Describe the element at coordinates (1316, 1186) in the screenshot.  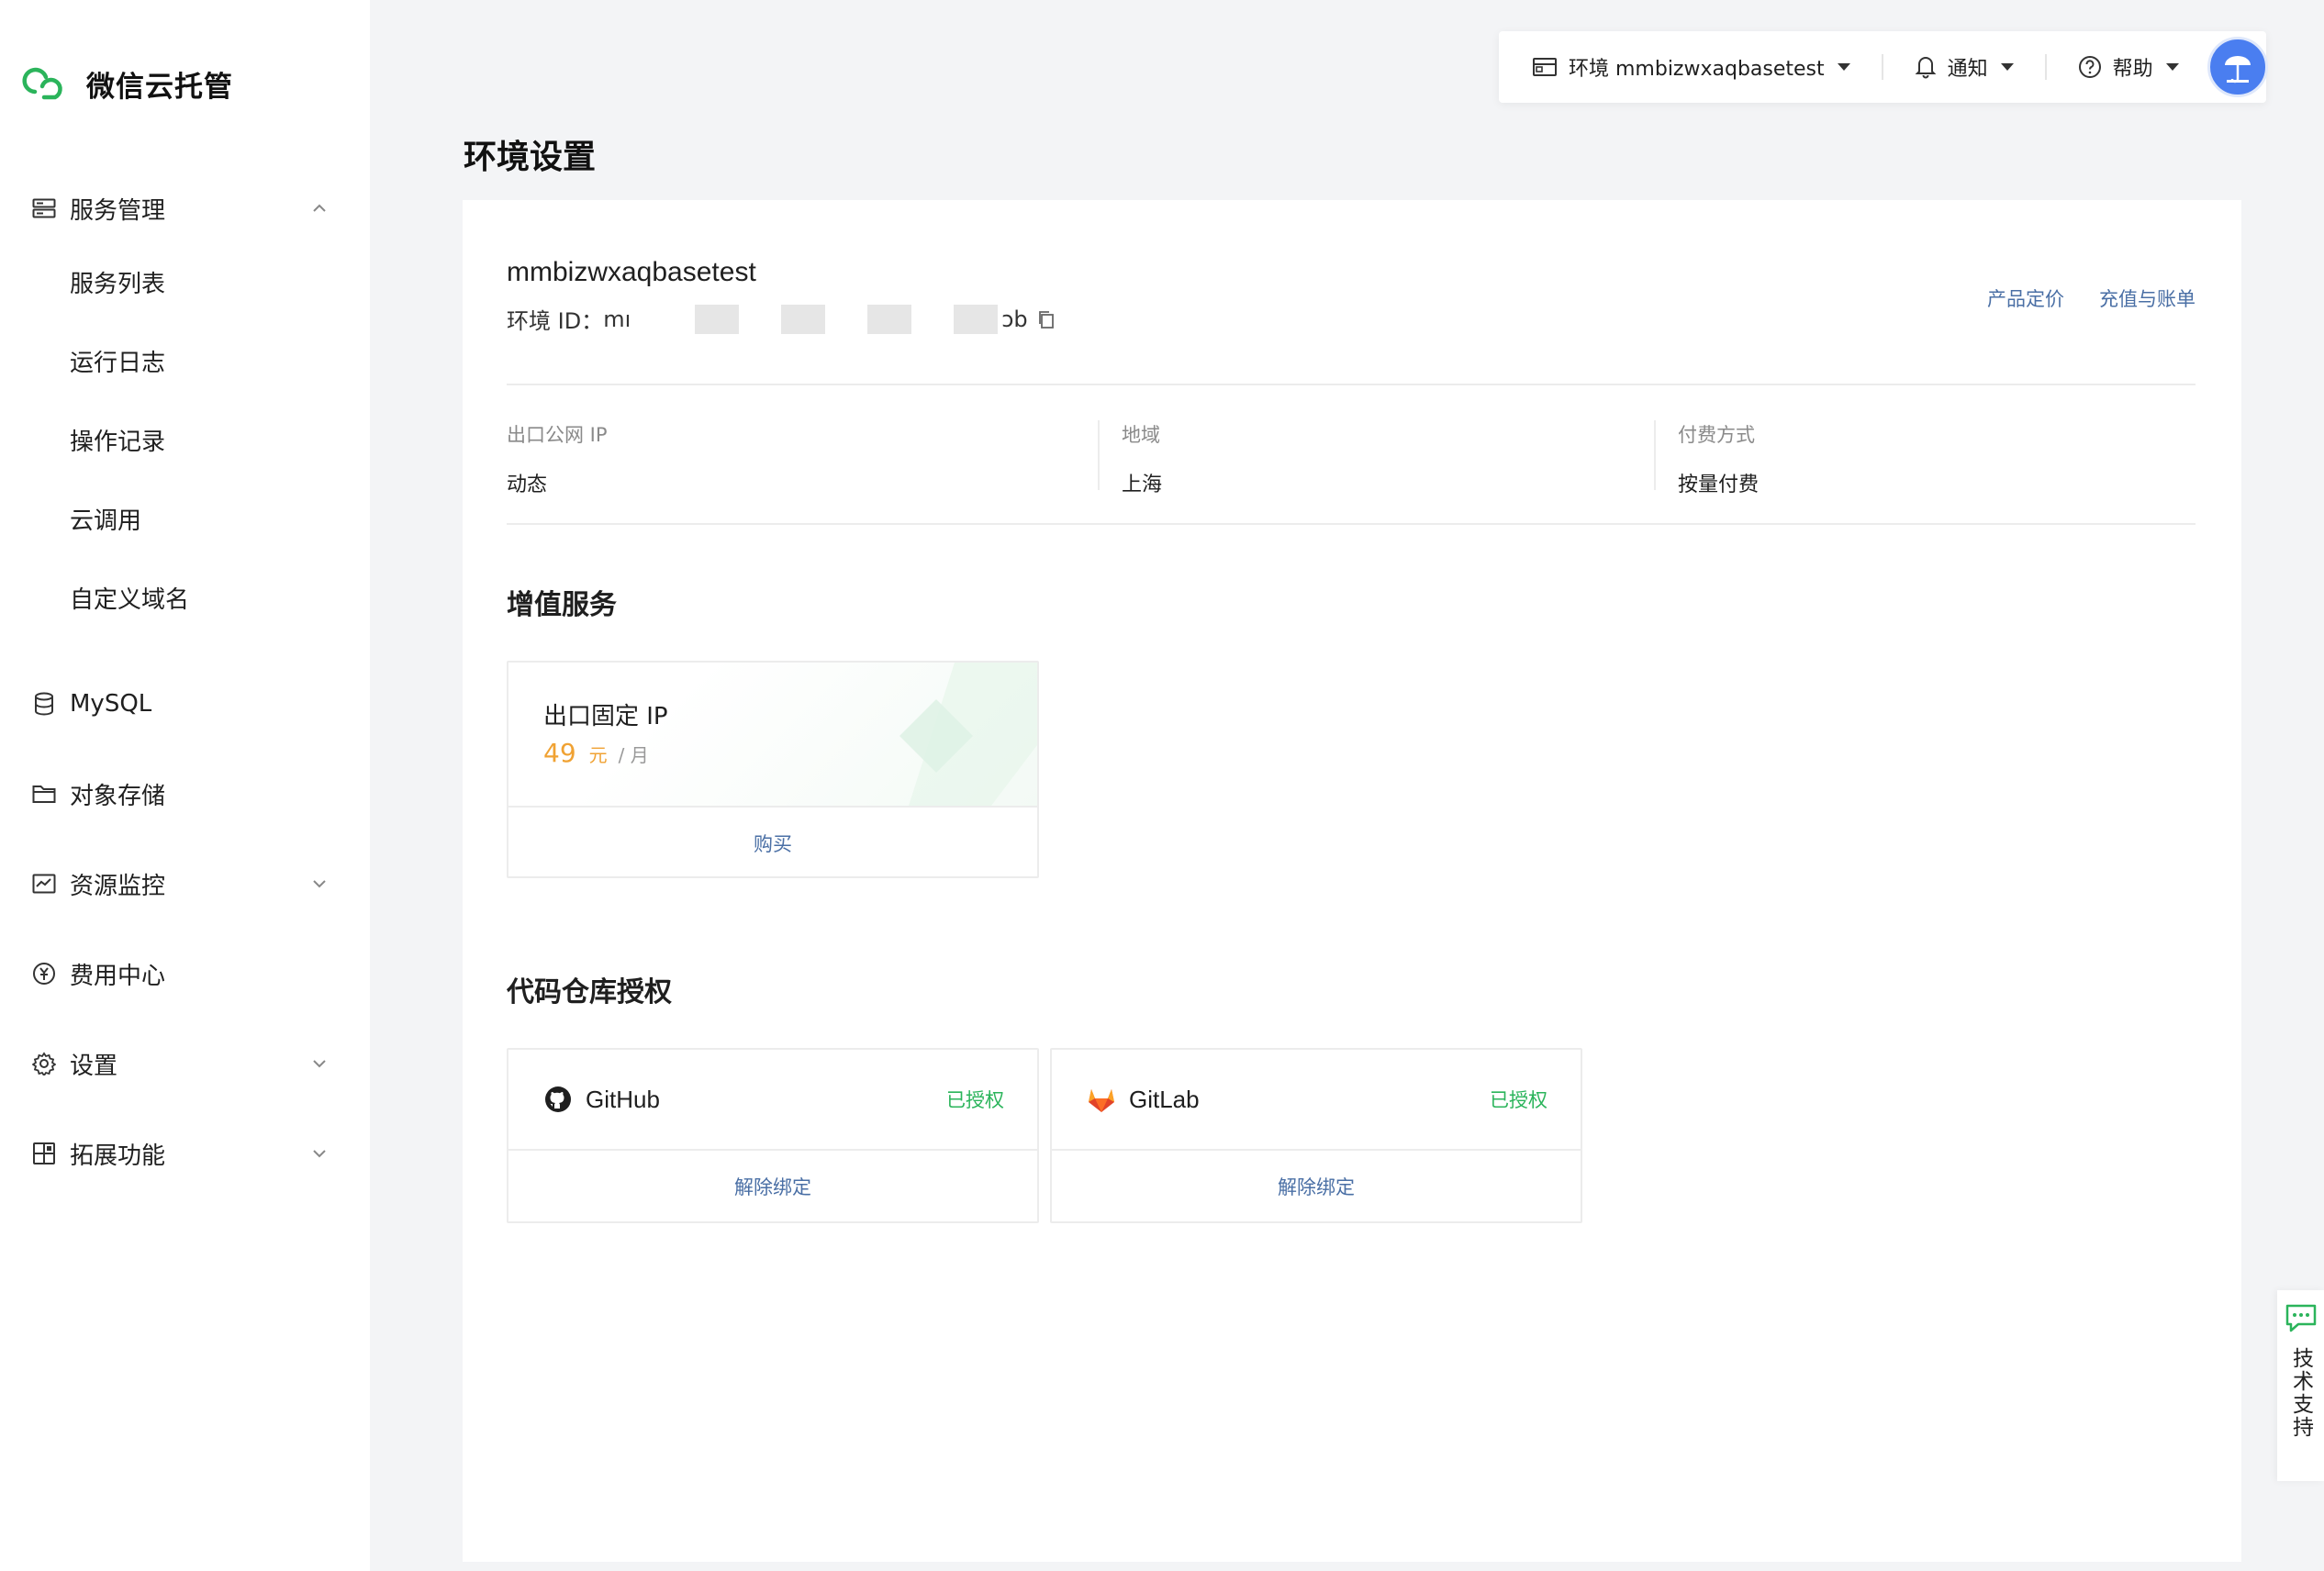
I see `unbind-gitlab-button: 解除绑定` at that location.